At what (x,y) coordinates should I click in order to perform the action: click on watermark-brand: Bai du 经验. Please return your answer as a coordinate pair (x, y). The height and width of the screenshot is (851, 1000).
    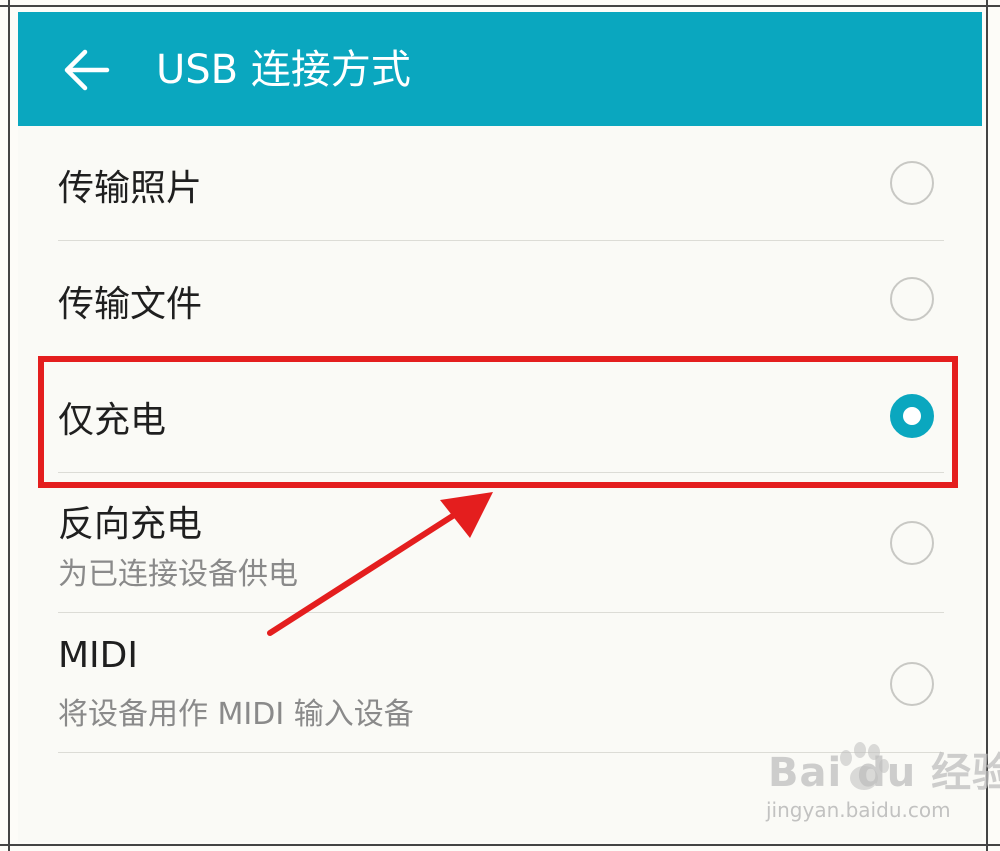
    Looking at the image, I should click on (884, 773).